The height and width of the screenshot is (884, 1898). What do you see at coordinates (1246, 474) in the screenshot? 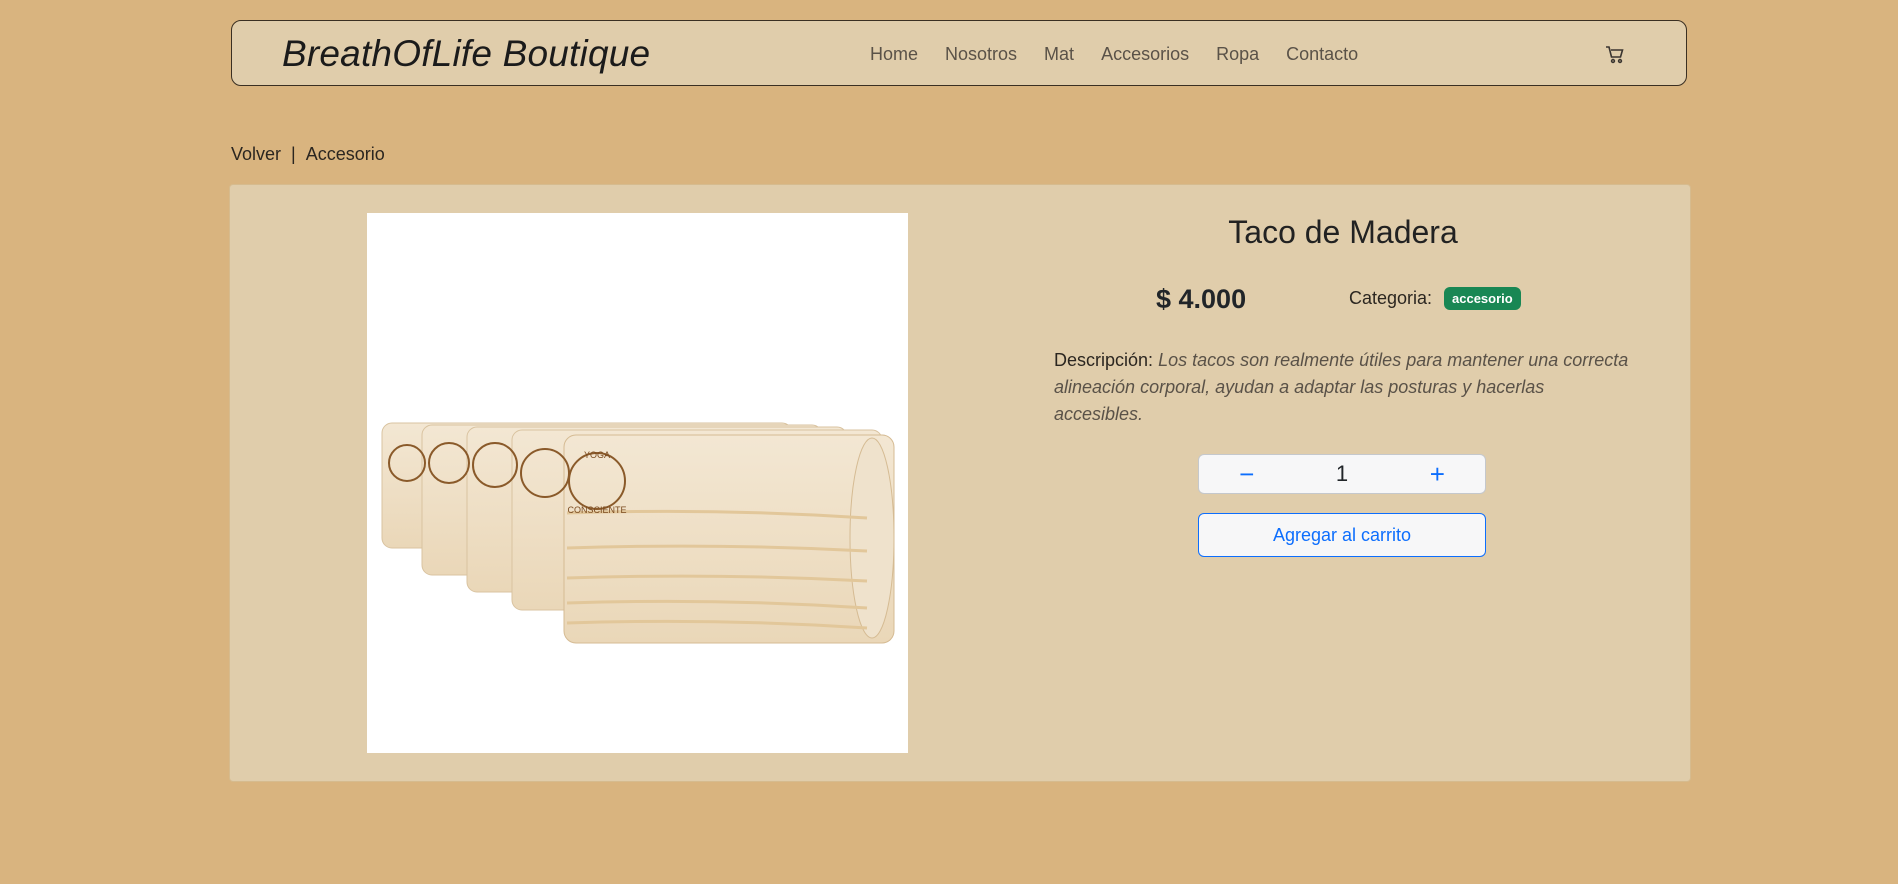
I see `decrease-button: −` at bounding box center [1246, 474].